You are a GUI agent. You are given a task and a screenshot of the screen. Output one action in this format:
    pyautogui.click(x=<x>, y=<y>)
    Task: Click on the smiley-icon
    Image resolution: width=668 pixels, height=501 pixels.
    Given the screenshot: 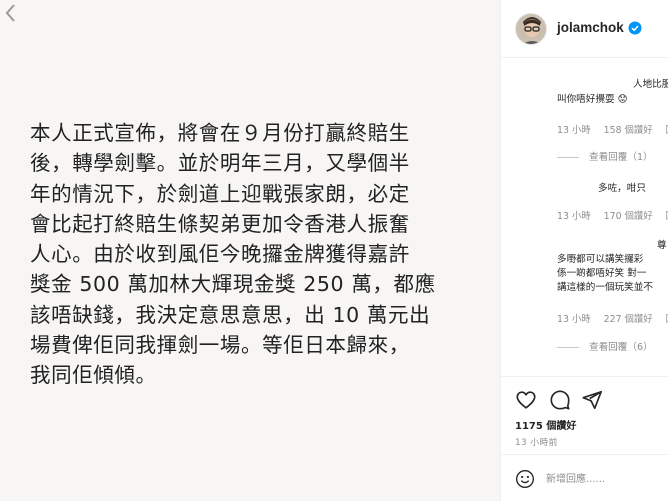 What is the action you would take?
    pyautogui.click(x=525, y=479)
    